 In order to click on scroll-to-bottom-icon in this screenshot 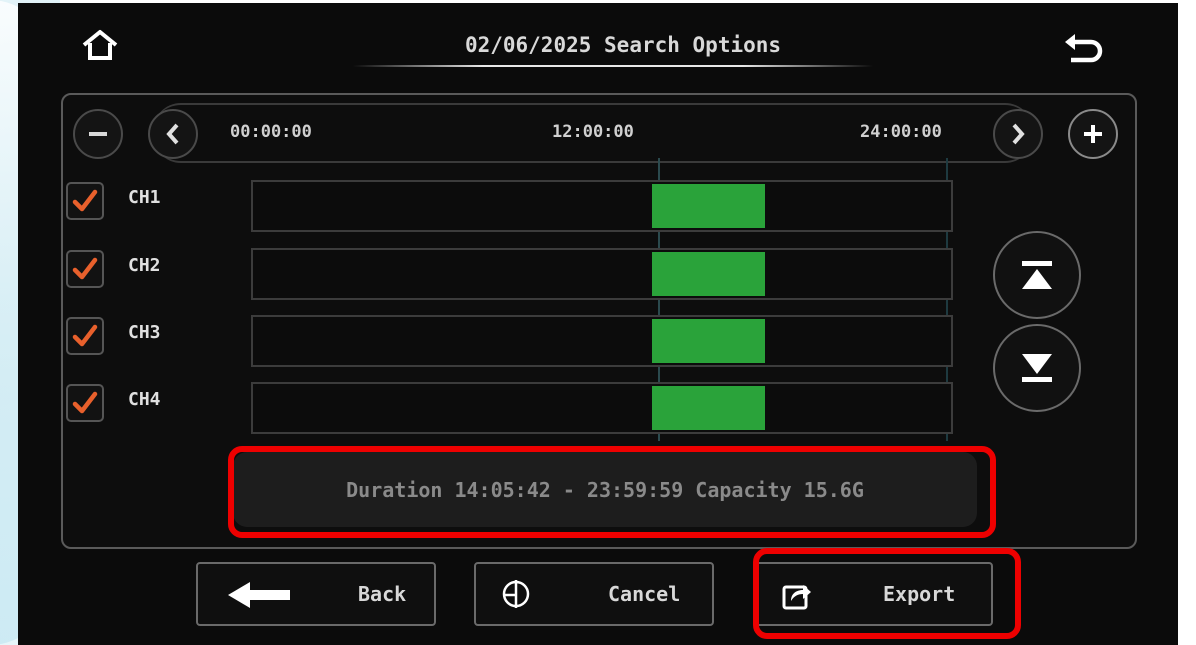, I will do `click(1037, 368)`.